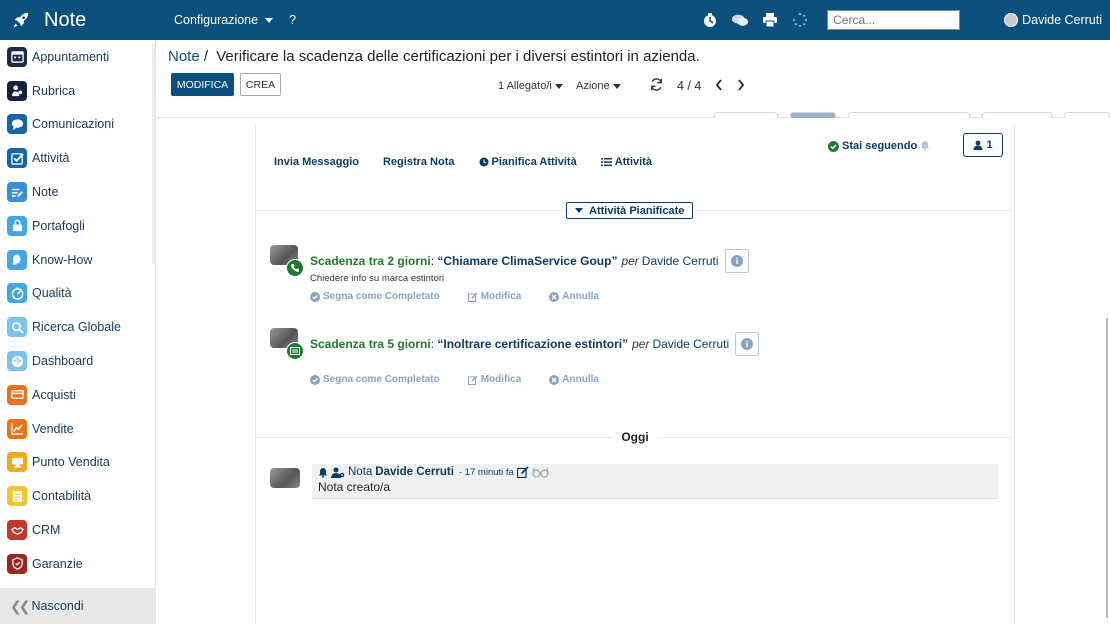  What do you see at coordinates (630, 261) in the screenshot?
I see `activity-by: per` at bounding box center [630, 261].